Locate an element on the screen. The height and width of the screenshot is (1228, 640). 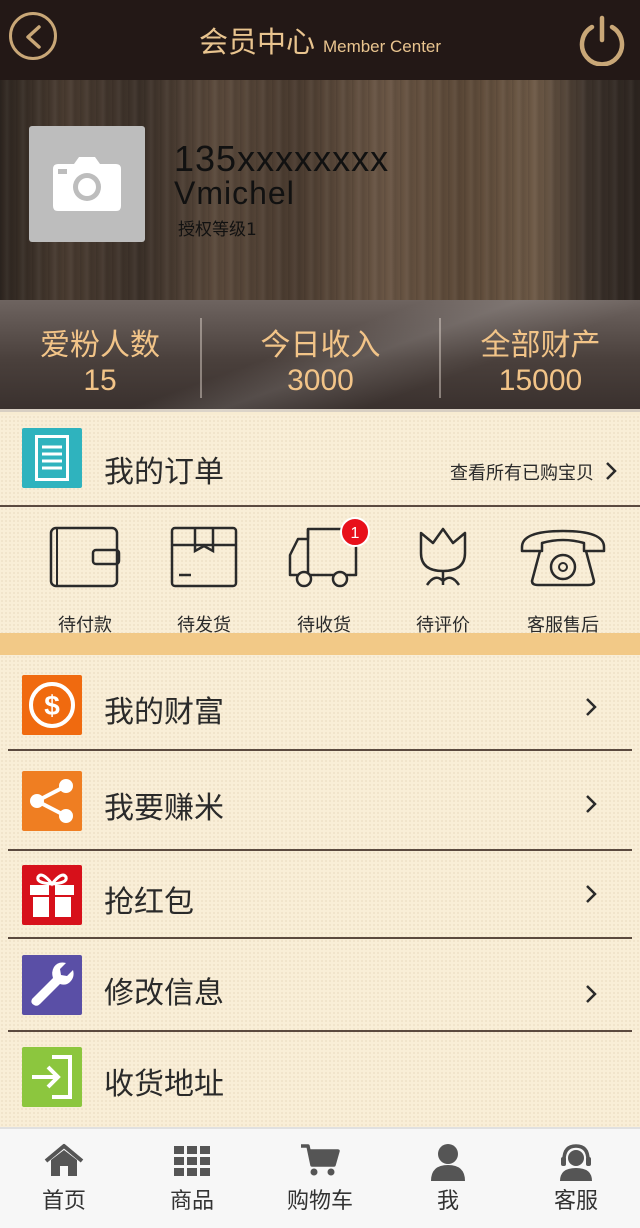
order-pending-shipment: 待发货 is located at coordinates (204, 580).